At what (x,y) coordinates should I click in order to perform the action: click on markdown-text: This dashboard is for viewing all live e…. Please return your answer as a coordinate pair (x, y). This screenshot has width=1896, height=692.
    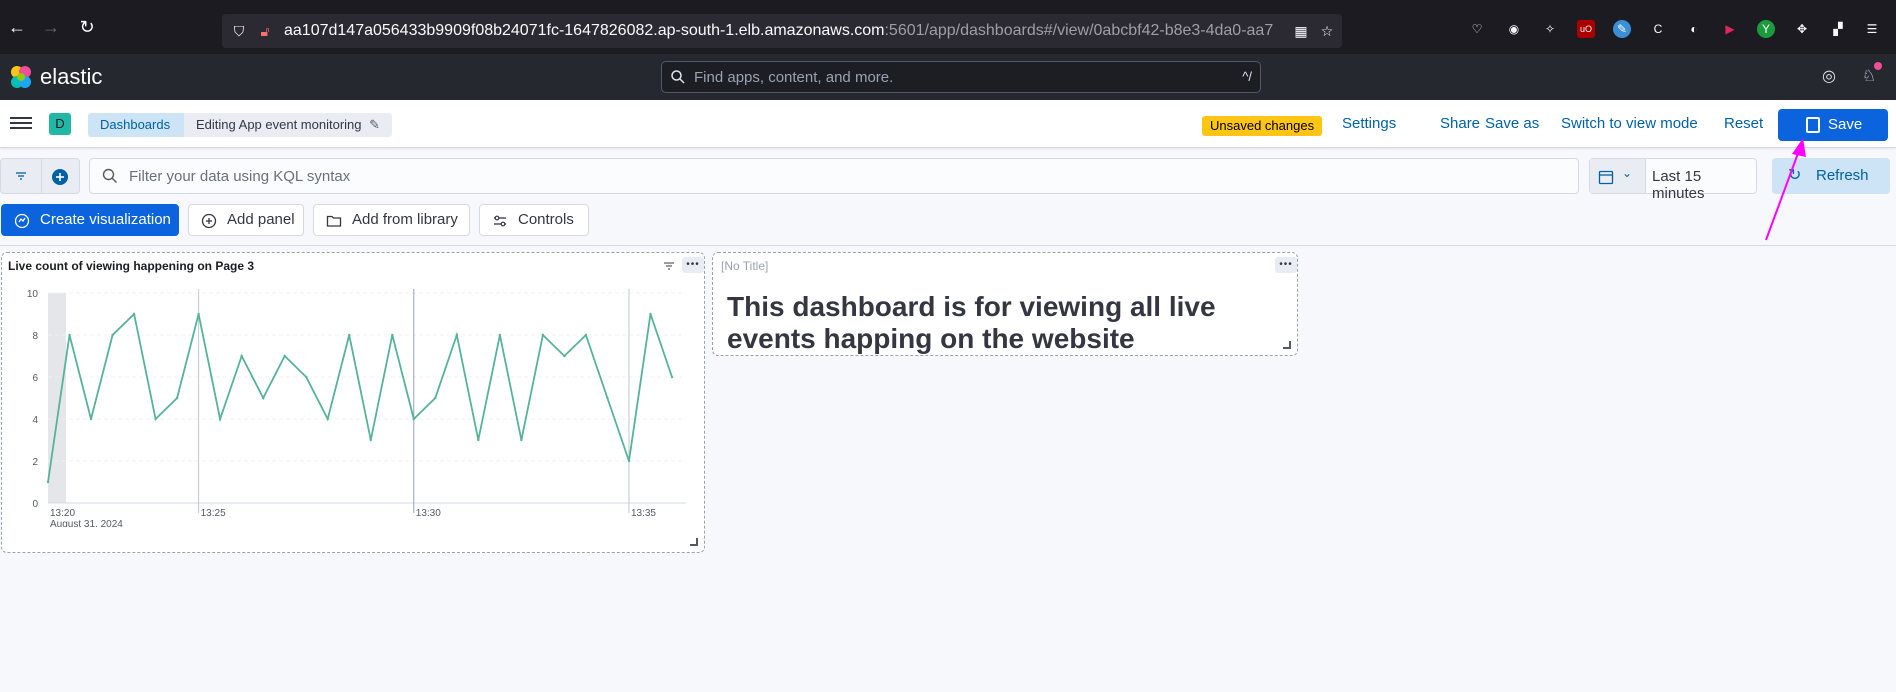
    Looking at the image, I should click on (971, 322).